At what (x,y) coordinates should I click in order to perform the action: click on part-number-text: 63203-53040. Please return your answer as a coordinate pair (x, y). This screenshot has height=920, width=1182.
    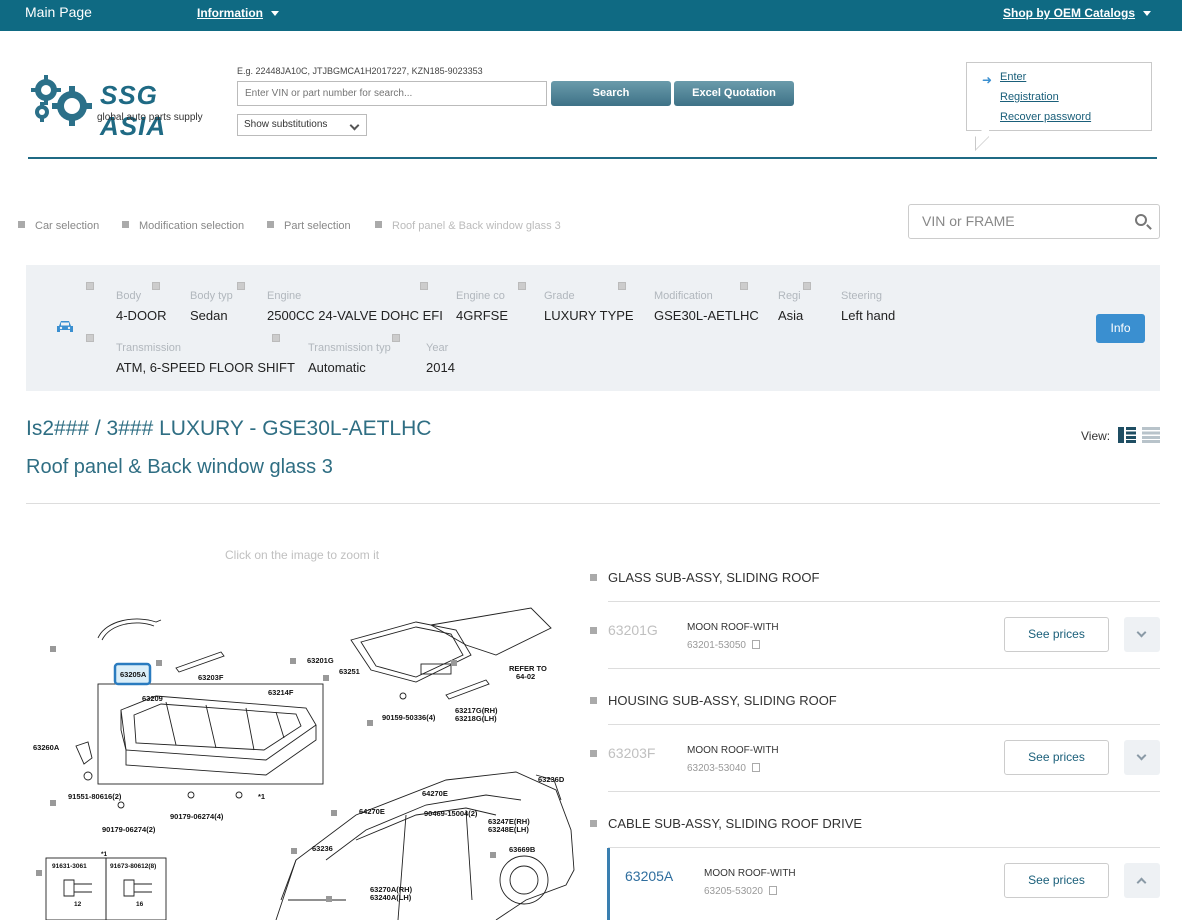
    Looking at the image, I should click on (716, 768).